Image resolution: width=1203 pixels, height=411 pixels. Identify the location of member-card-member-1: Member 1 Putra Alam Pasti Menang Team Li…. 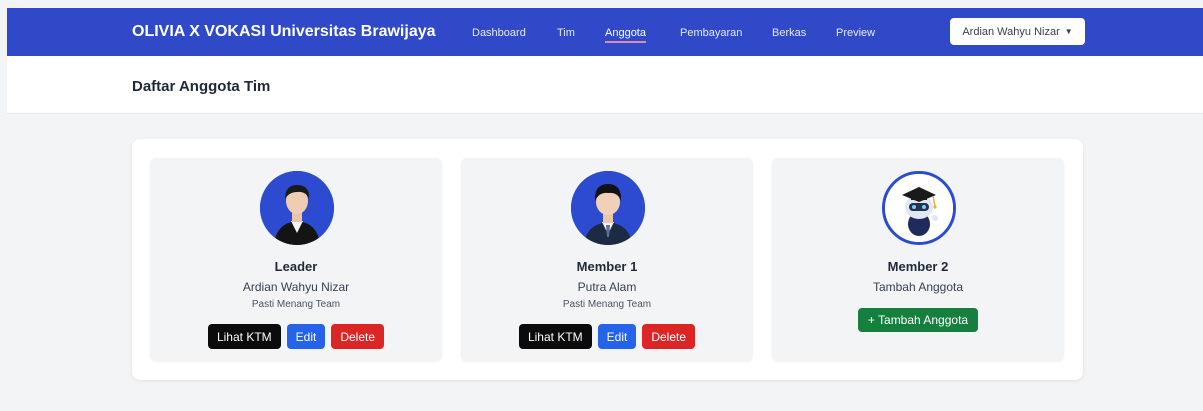
(607, 259).